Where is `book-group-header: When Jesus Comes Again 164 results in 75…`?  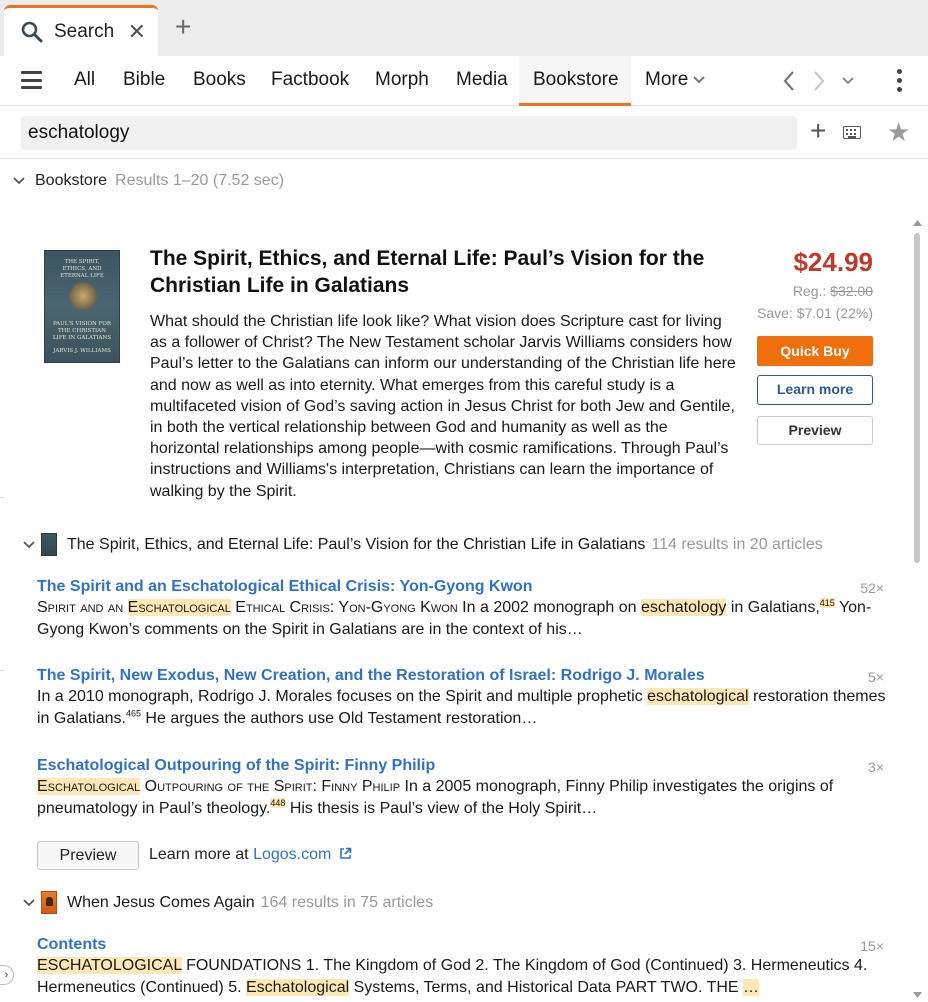
book-group-header: When Jesus Comes Again 164 results in 75… is located at coordinates (228, 902).